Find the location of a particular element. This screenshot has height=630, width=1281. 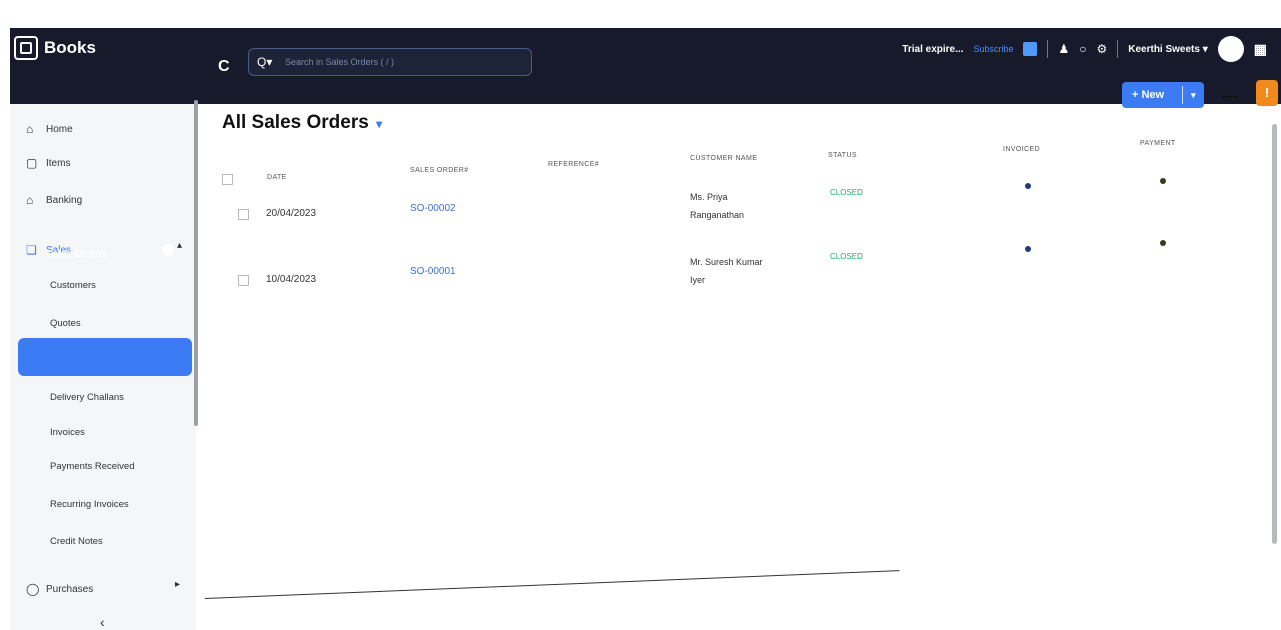

col-header-date: DATE is located at coordinates (277, 177).